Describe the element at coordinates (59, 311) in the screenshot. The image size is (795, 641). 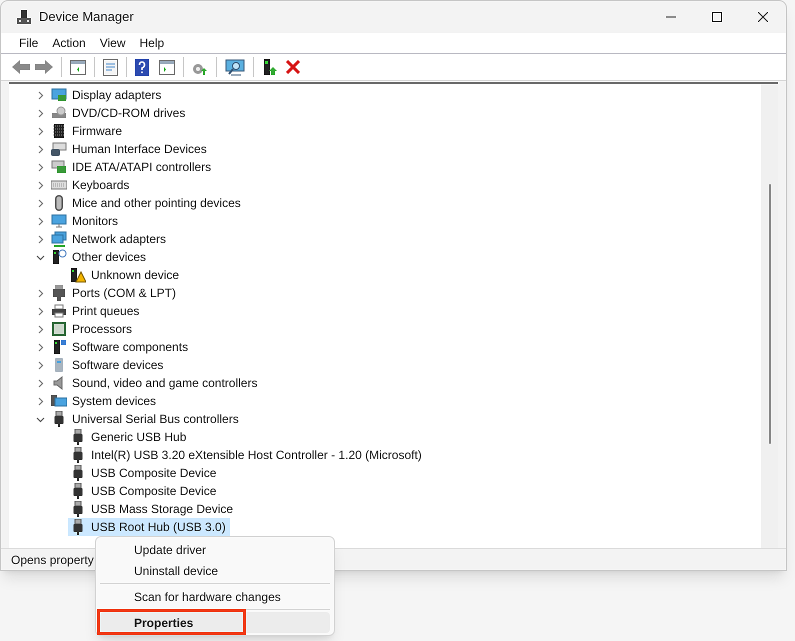
I see `printer-icon` at that location.